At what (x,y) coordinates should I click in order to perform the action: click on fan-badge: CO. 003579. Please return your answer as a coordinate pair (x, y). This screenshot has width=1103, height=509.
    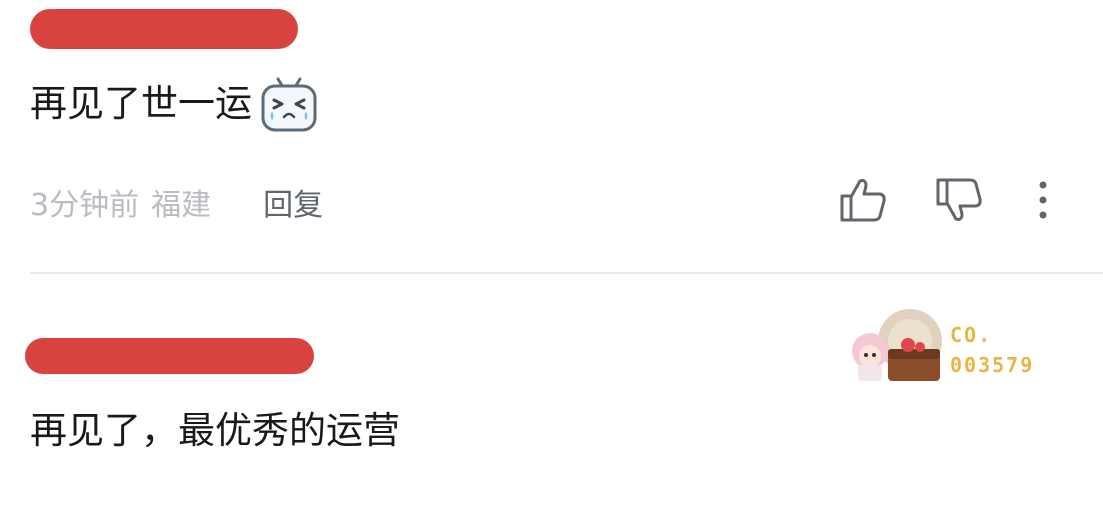
    Looking at the image, I should click on (953, 346).